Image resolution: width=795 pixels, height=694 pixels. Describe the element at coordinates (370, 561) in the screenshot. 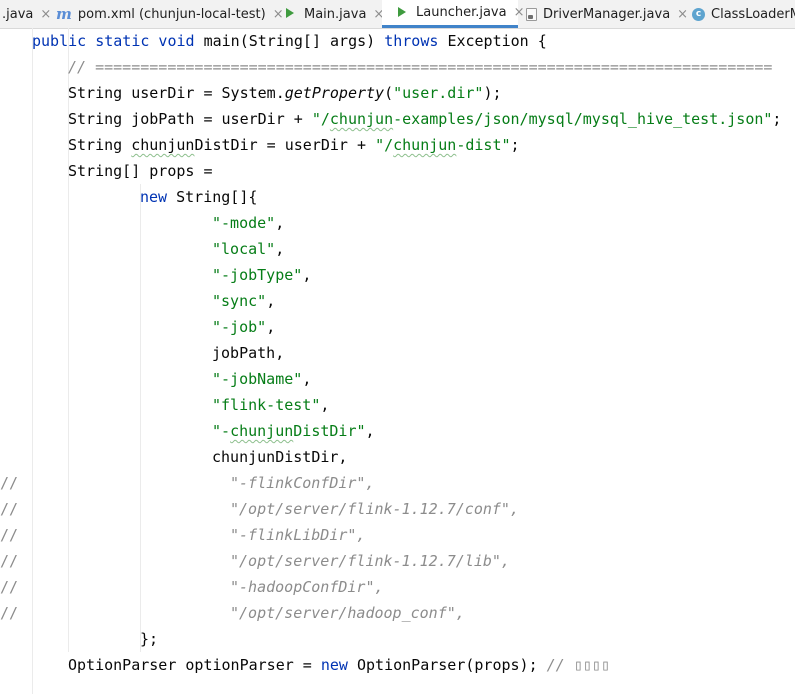

I see `code-line-commented-text: "/opt/server/flink-1.12.7/lib",` at that location.